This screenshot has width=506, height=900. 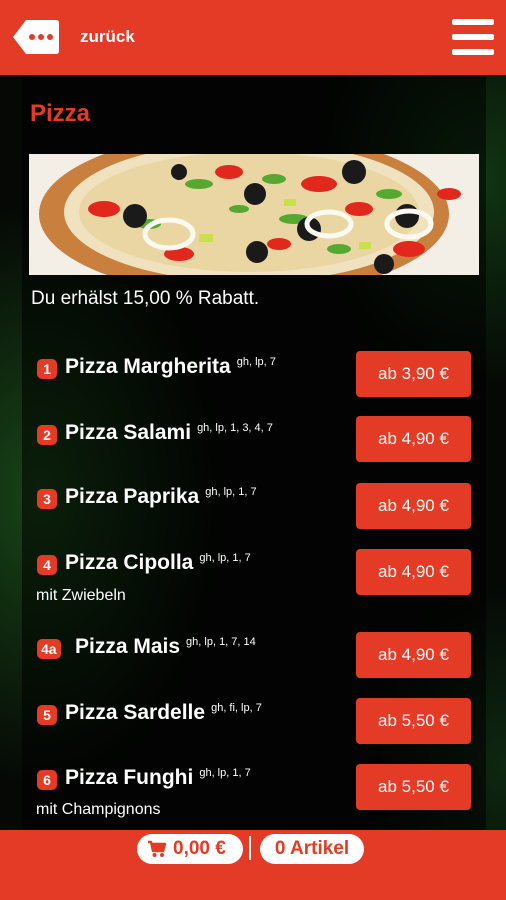 I want to click on footer-separator, so click(x=250, y=848).